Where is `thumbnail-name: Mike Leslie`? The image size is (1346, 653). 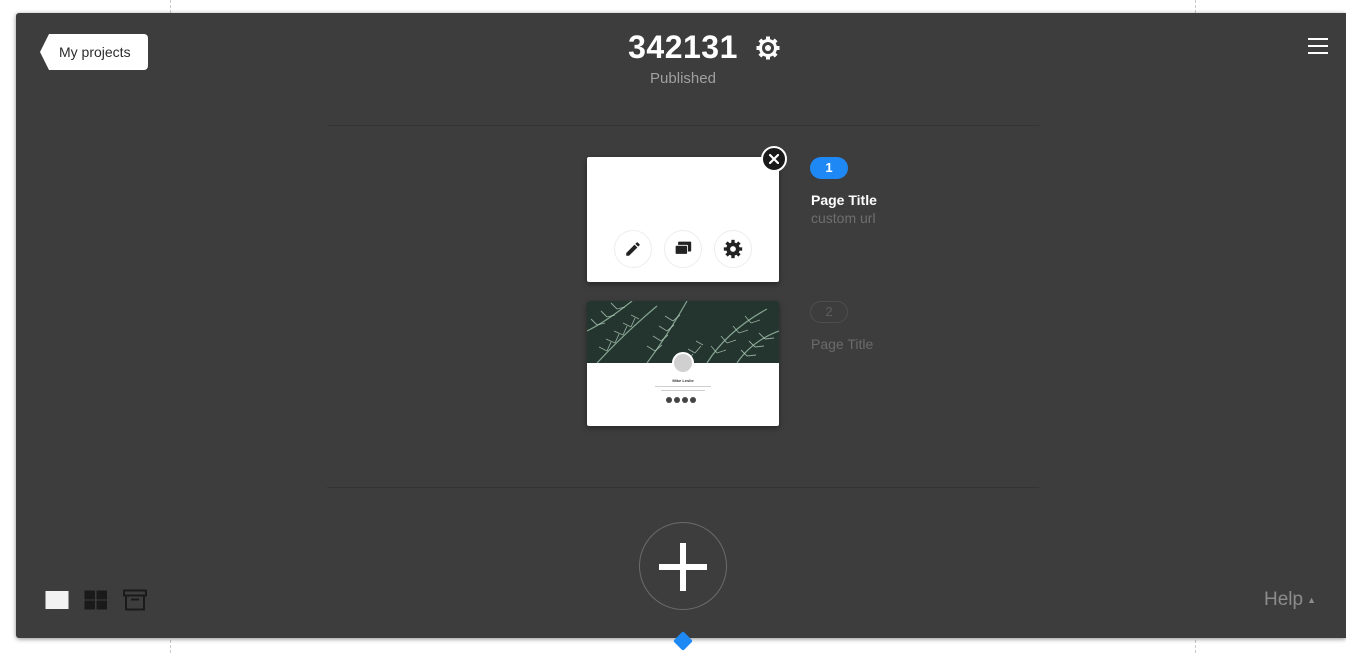
thumbnail-name: Mike Leslie is located at coordinates (683, 380).